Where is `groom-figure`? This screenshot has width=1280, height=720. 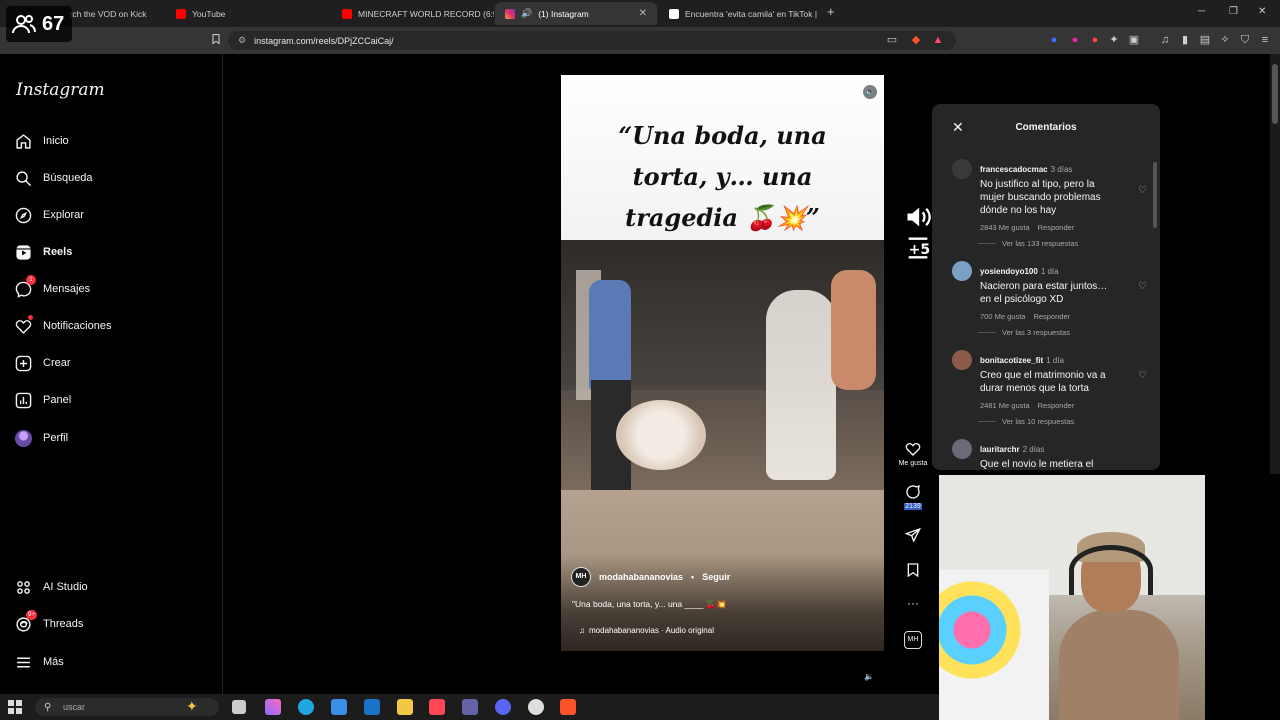
groom-figure is located at coordinates (610, 335).